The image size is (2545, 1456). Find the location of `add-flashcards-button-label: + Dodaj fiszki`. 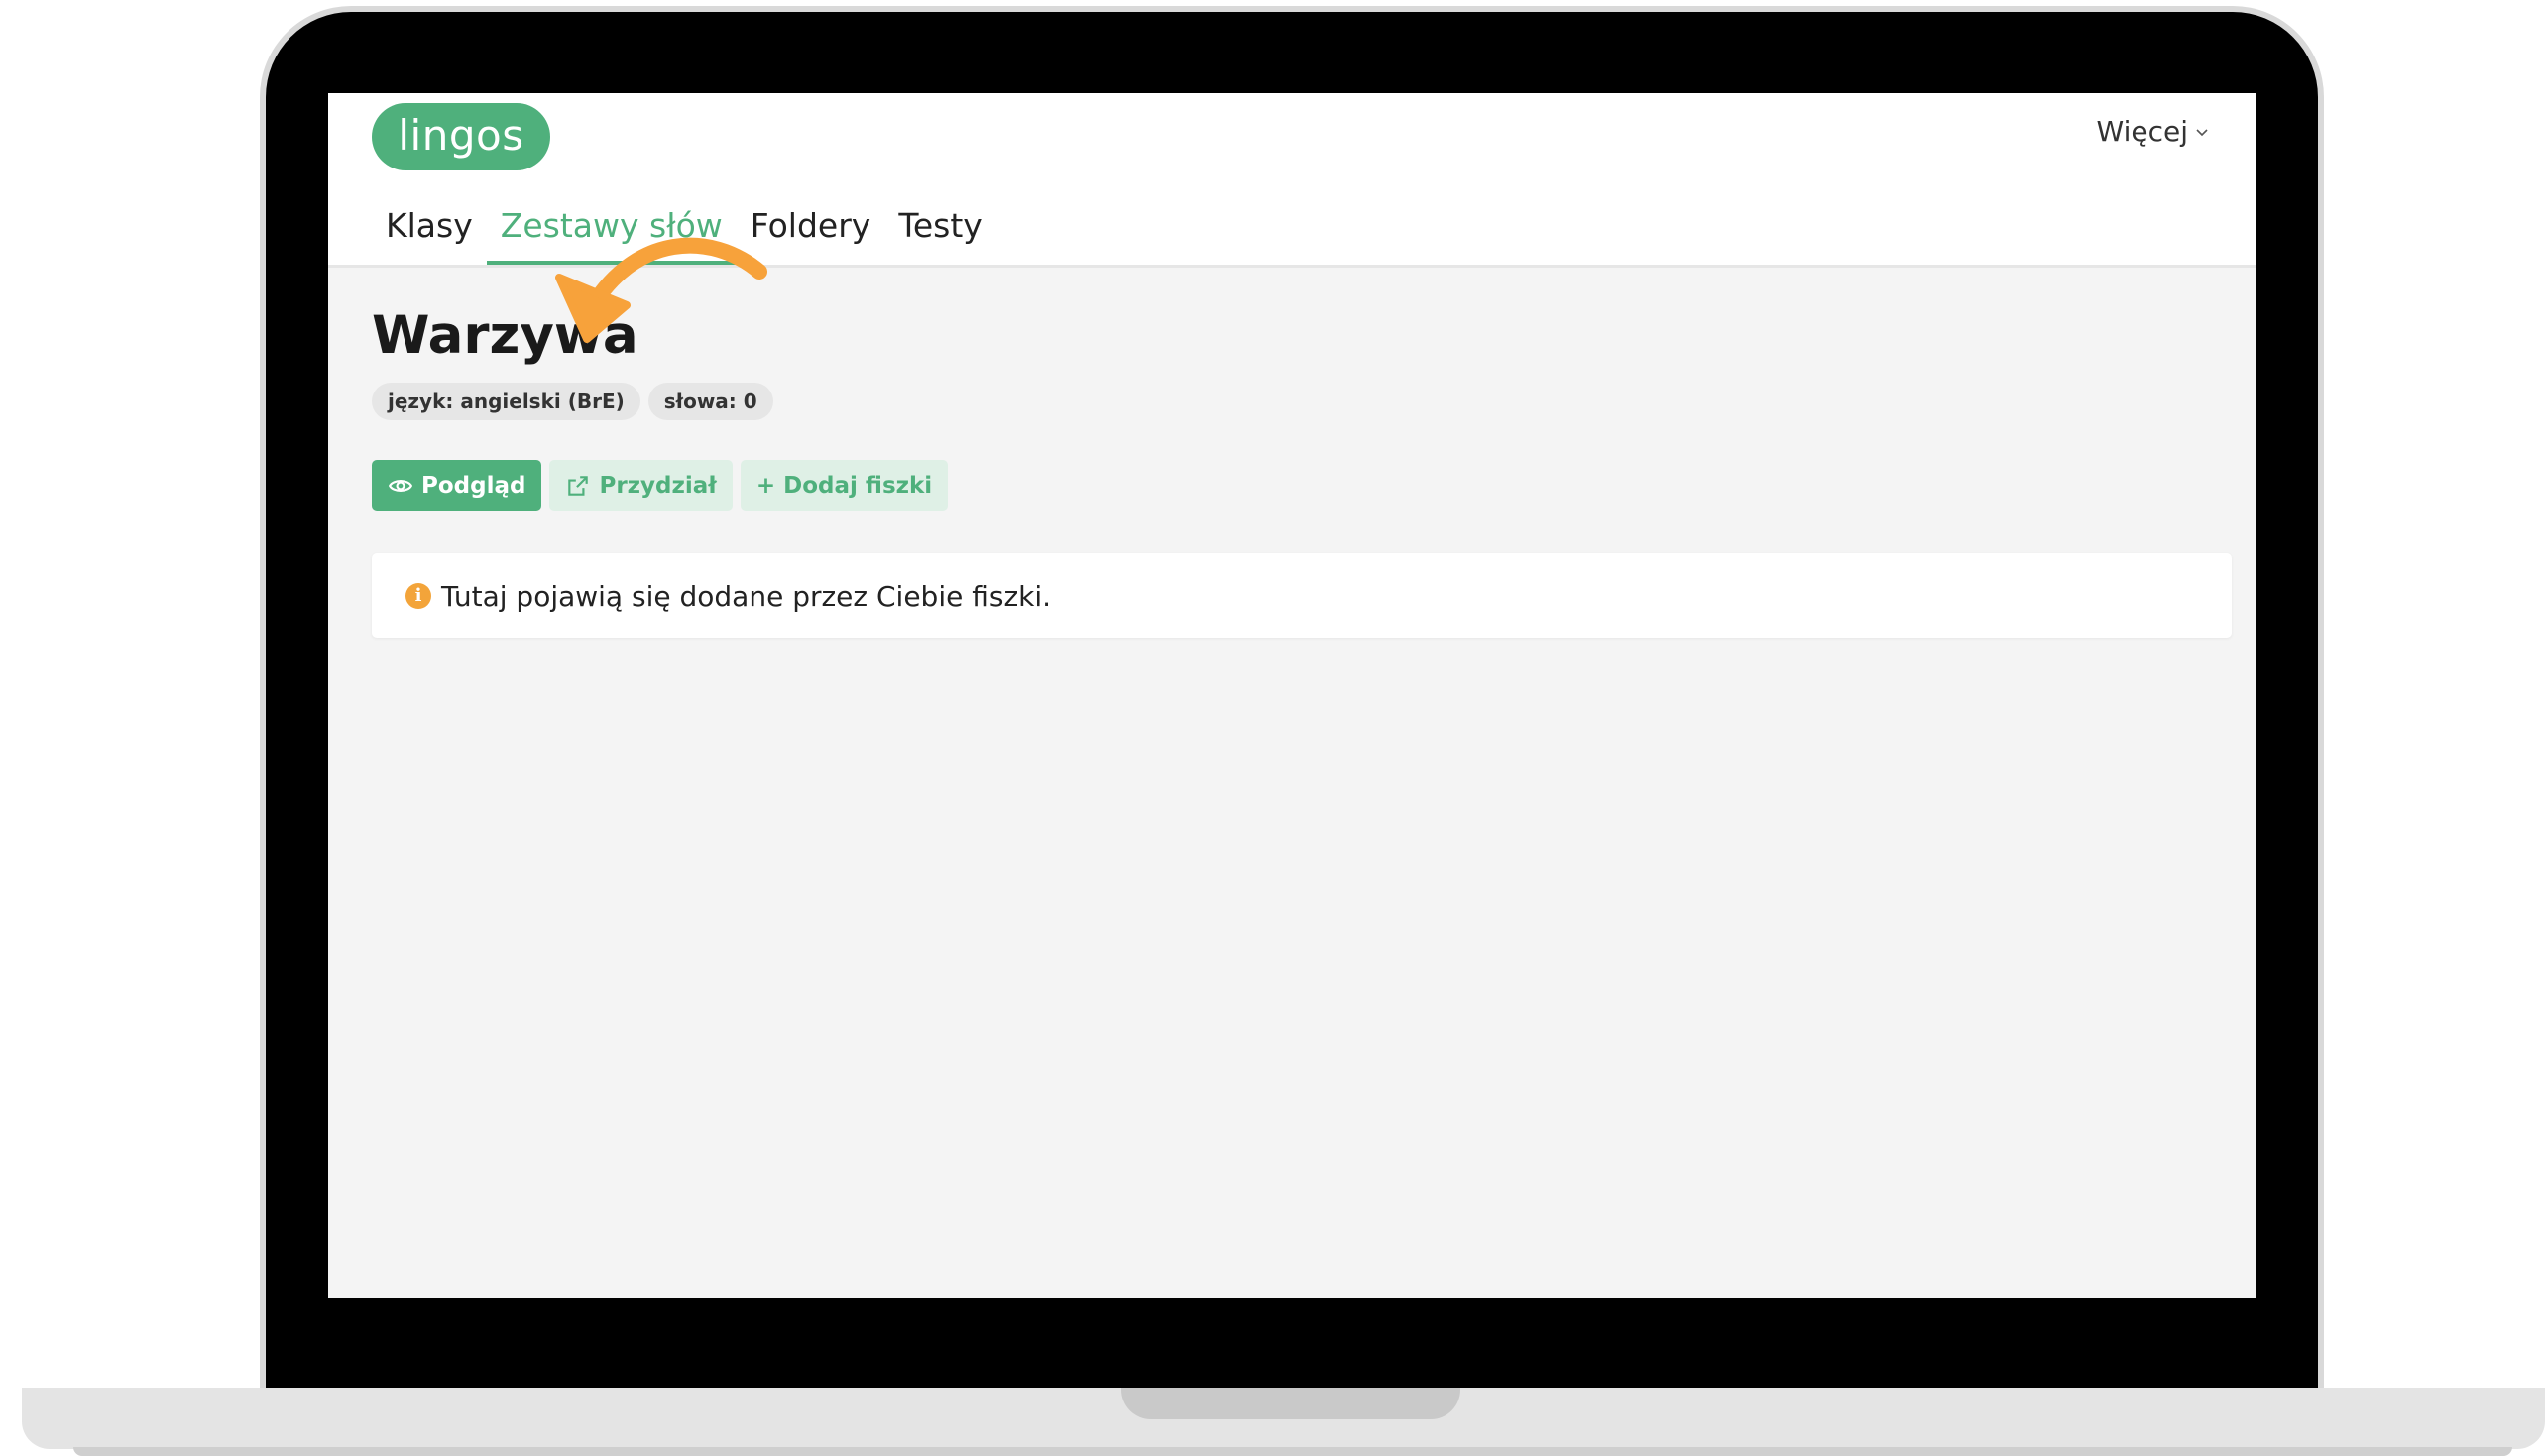

add-flashcards-button-label: + Dodaj fiszki is located at coordinates (844, 486).